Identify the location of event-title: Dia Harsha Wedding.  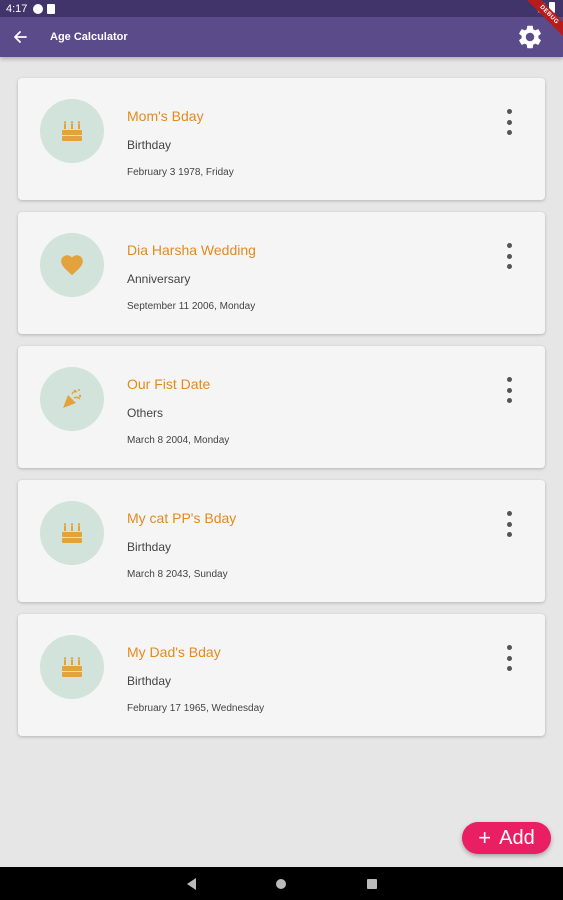
(191, 250).